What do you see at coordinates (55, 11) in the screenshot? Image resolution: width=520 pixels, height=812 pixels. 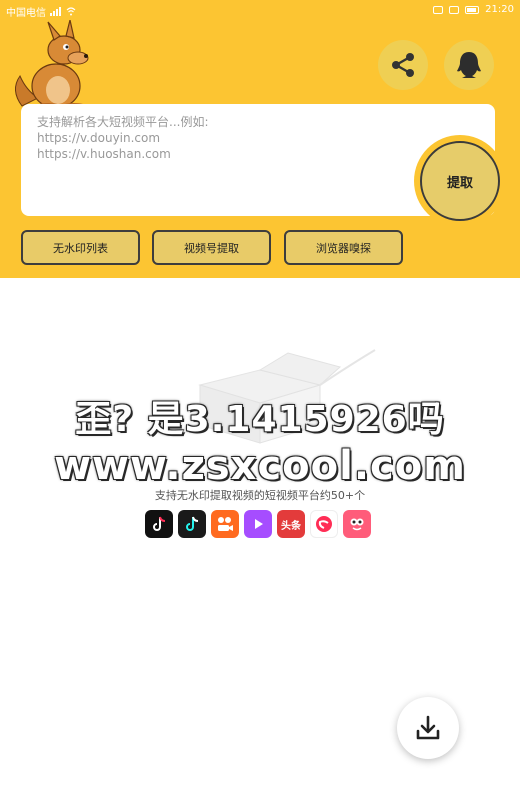 I see `signal-icon` at bounding box center [55, 11].